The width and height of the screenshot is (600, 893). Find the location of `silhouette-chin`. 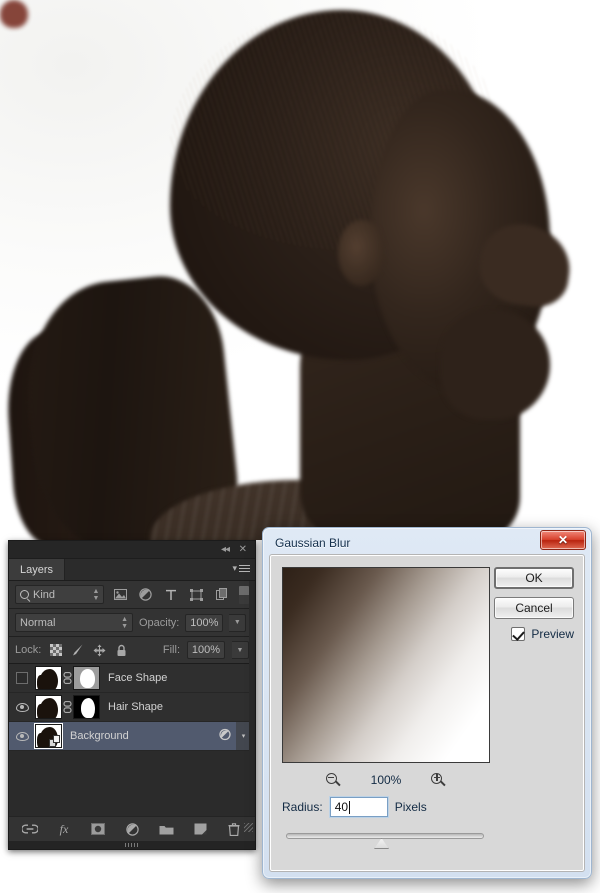

silhouette-chin is located at coordinates (495, 365).